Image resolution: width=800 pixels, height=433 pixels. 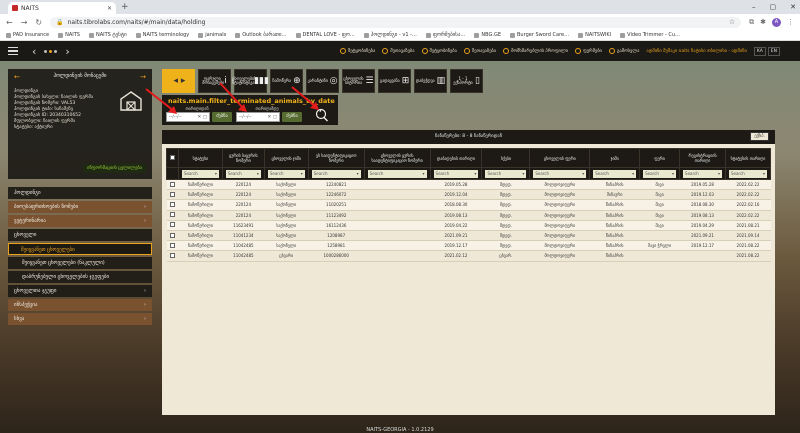 I want to click on sidebar-item: ვეტერინარია ›, so click(x=80, y=221).